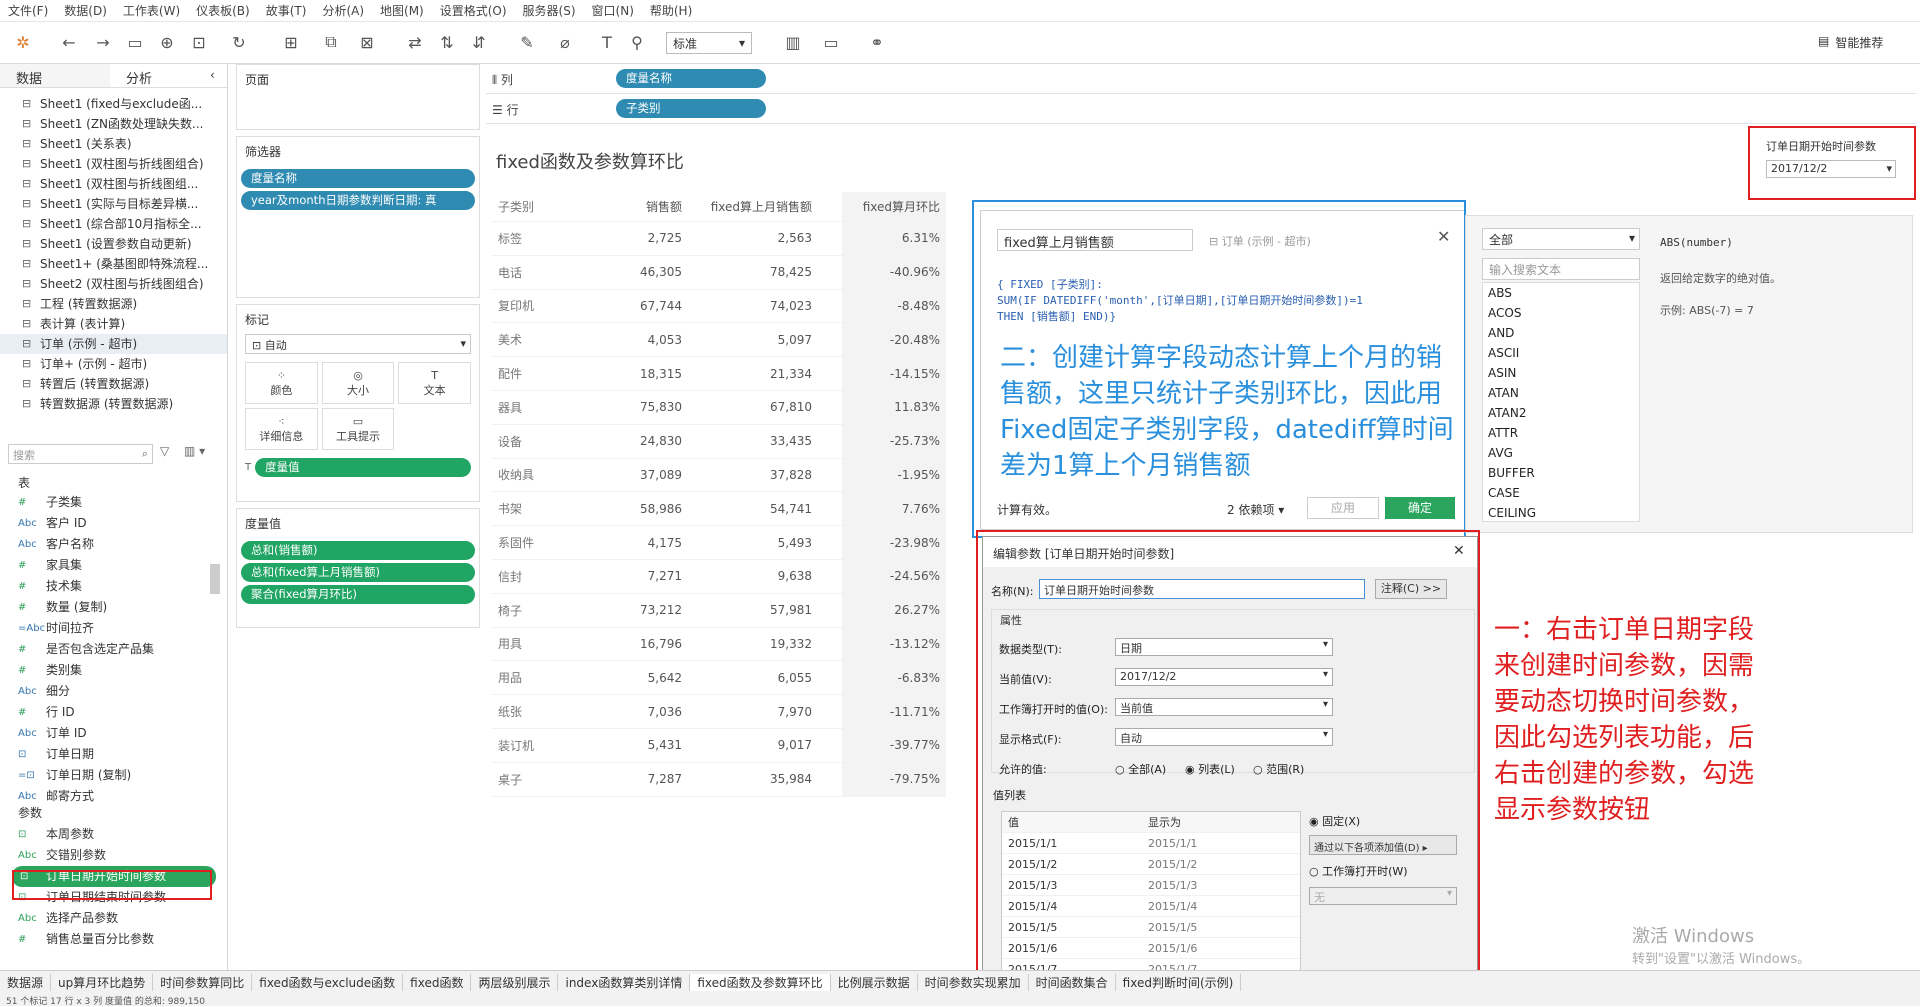 The width and height of the screenshot is (1920, 1007). What do you see at coordinates (613, 10) in the screenshot?
I see `menu-item: 窗口(N)` at bounding box center [613, 10].